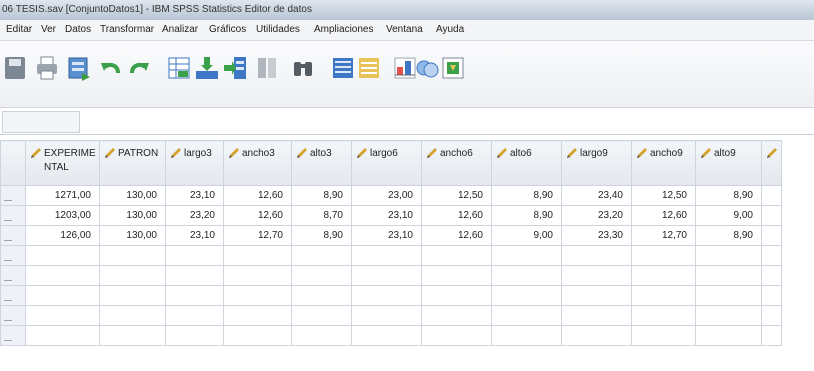 This screenshot has height=371, width=814. What do you see at coordinates (321, 163) in the screenshot?
I see `column-header: alto3` at bounding box center [321, 163].